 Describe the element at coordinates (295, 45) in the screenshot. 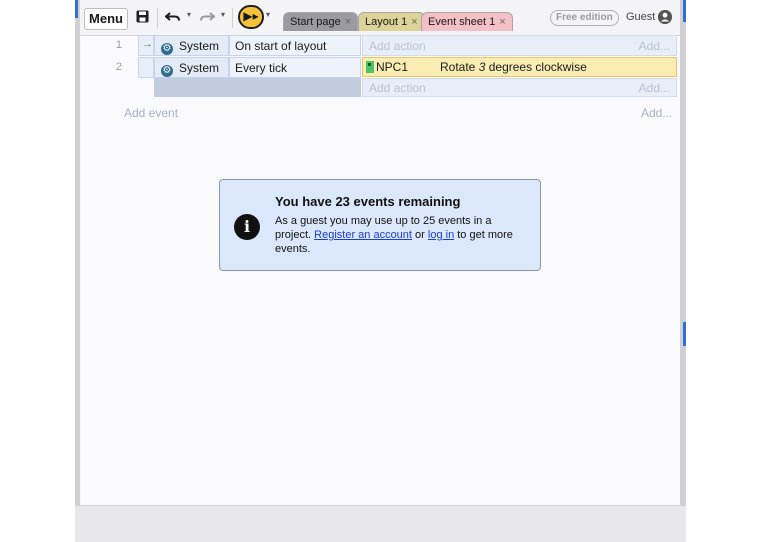

I see `condition-text: On start of layout` at that location.